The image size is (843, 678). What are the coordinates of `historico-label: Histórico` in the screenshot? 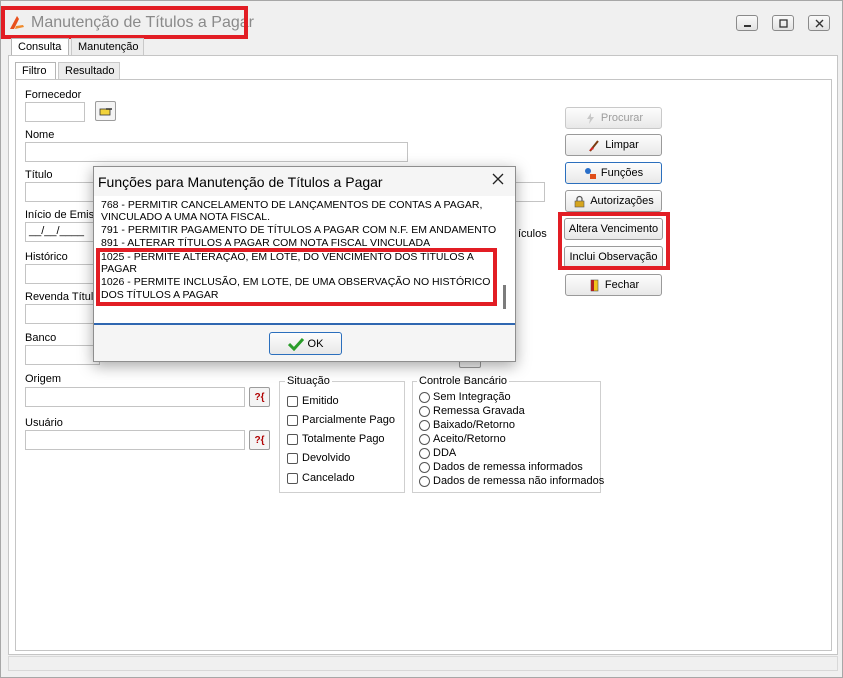 It's located at (46, 257).